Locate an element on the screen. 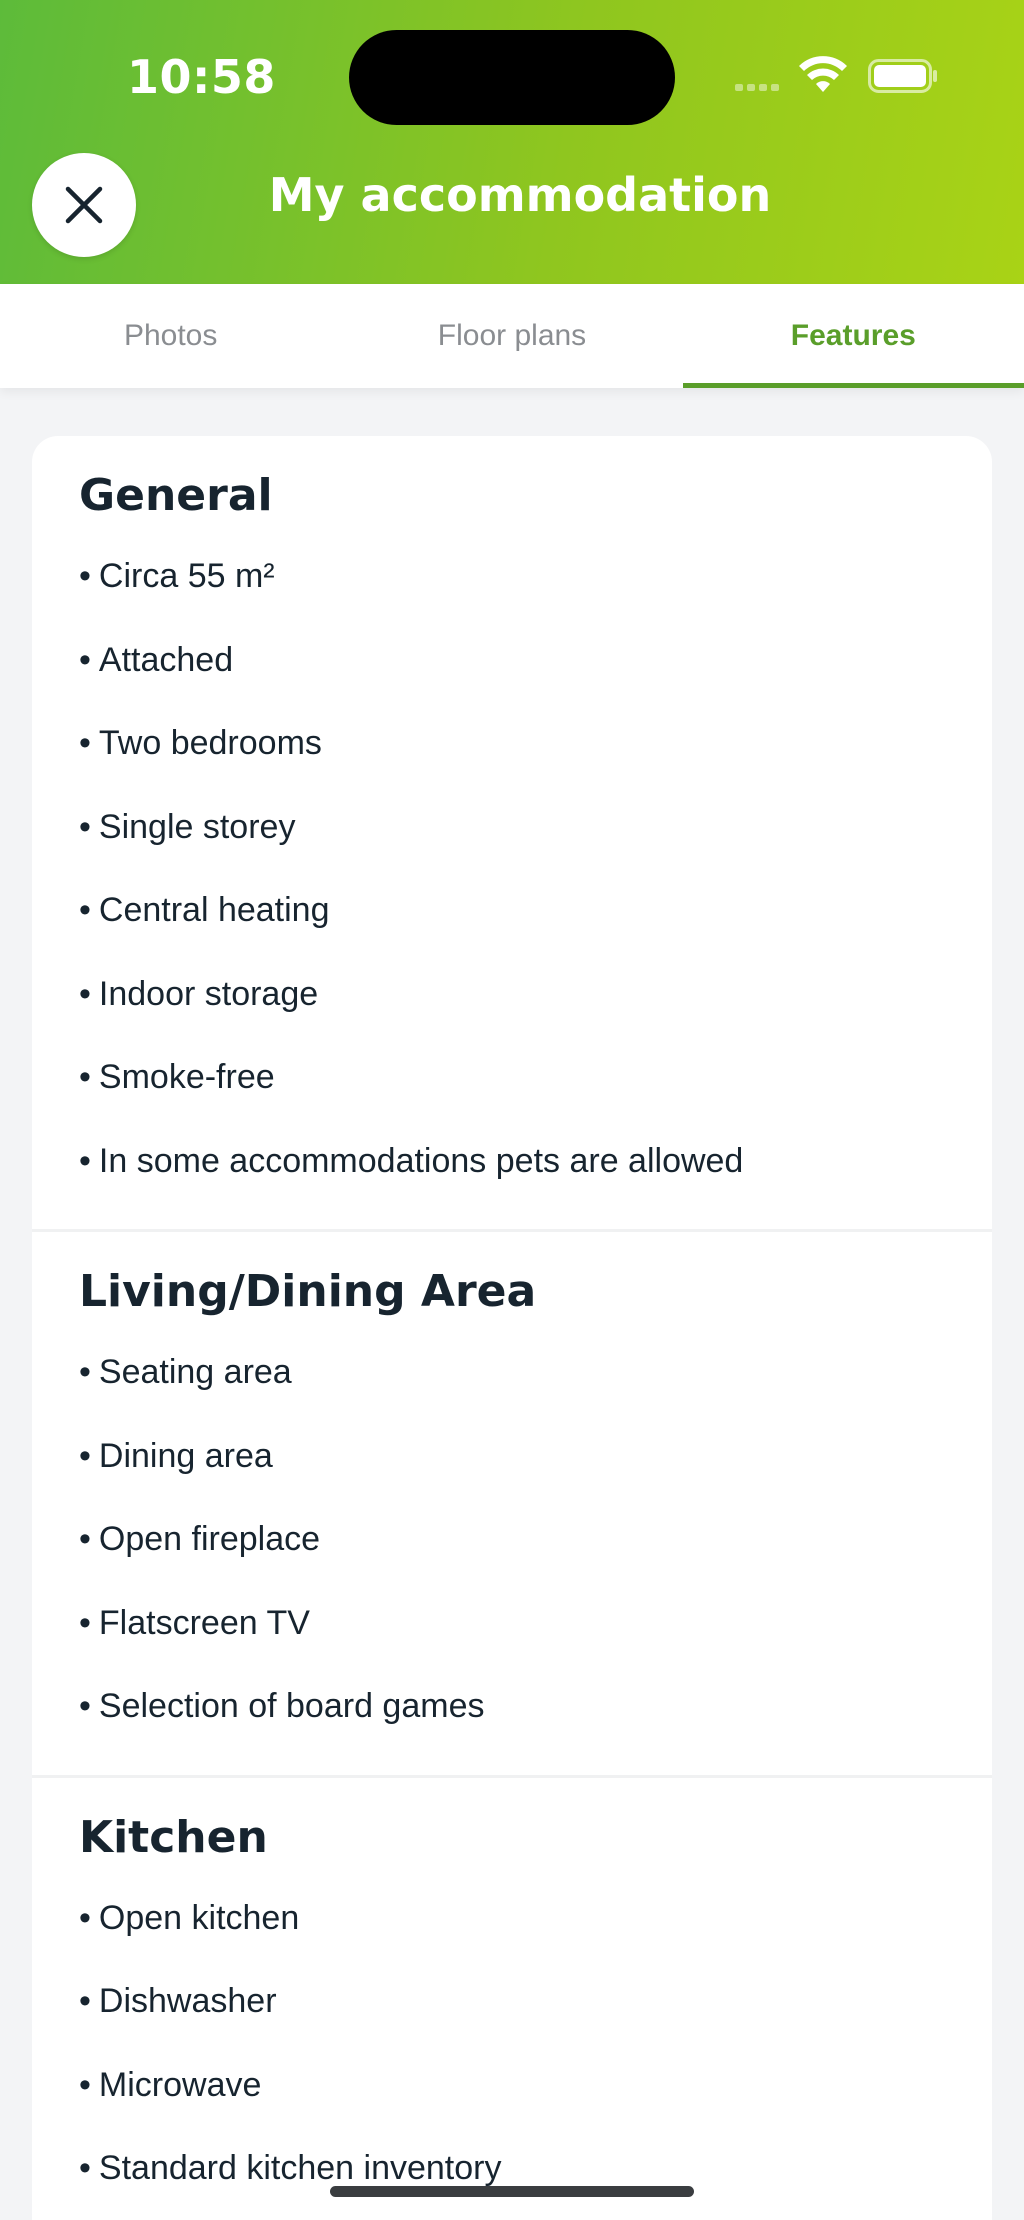  tab-floor-plans: Floor plans is located at coordinates (511, 336).